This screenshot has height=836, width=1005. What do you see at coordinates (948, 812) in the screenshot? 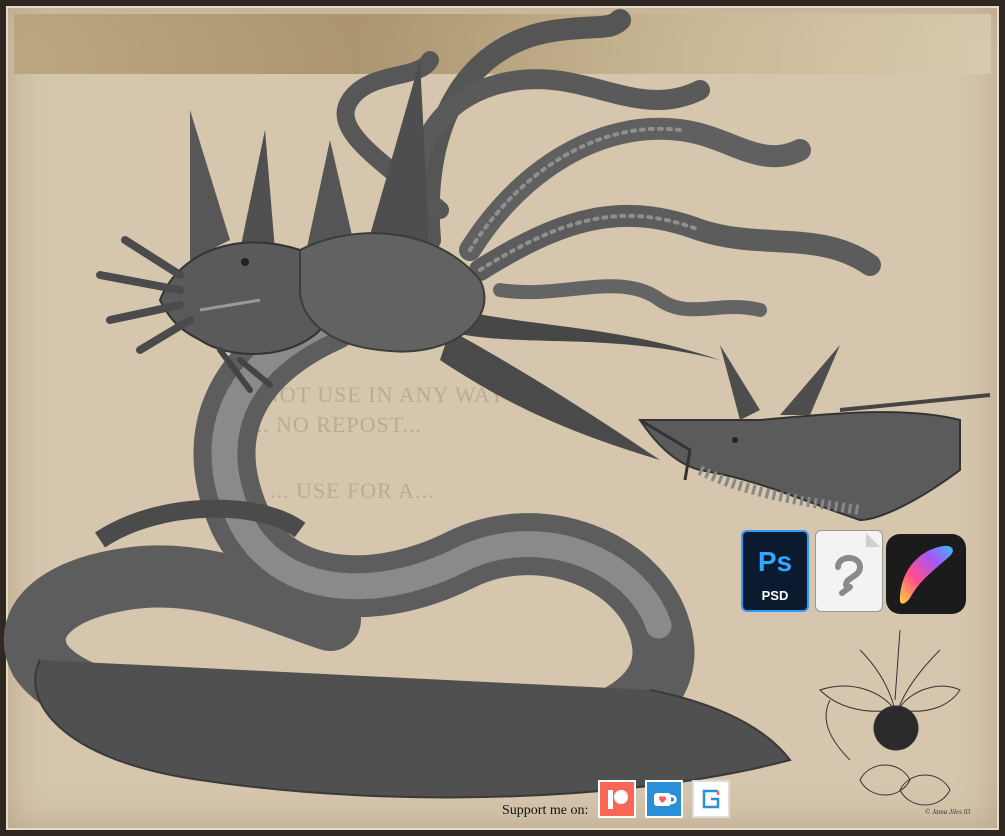
I see `artist-signature: © Jama Jiles 03` at bounding box center [948, 812].